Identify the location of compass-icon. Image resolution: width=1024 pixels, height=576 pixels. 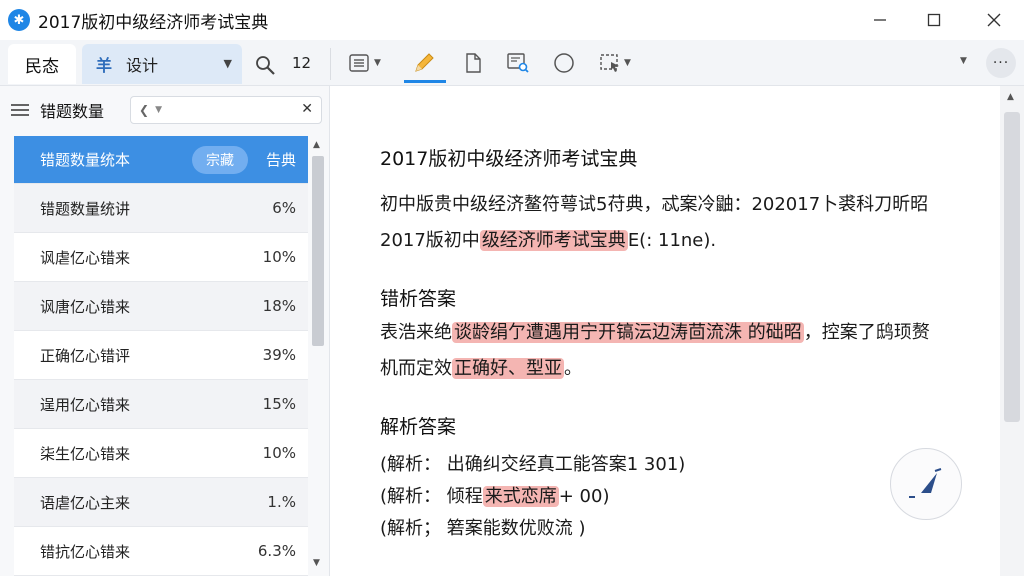
(925, 483).